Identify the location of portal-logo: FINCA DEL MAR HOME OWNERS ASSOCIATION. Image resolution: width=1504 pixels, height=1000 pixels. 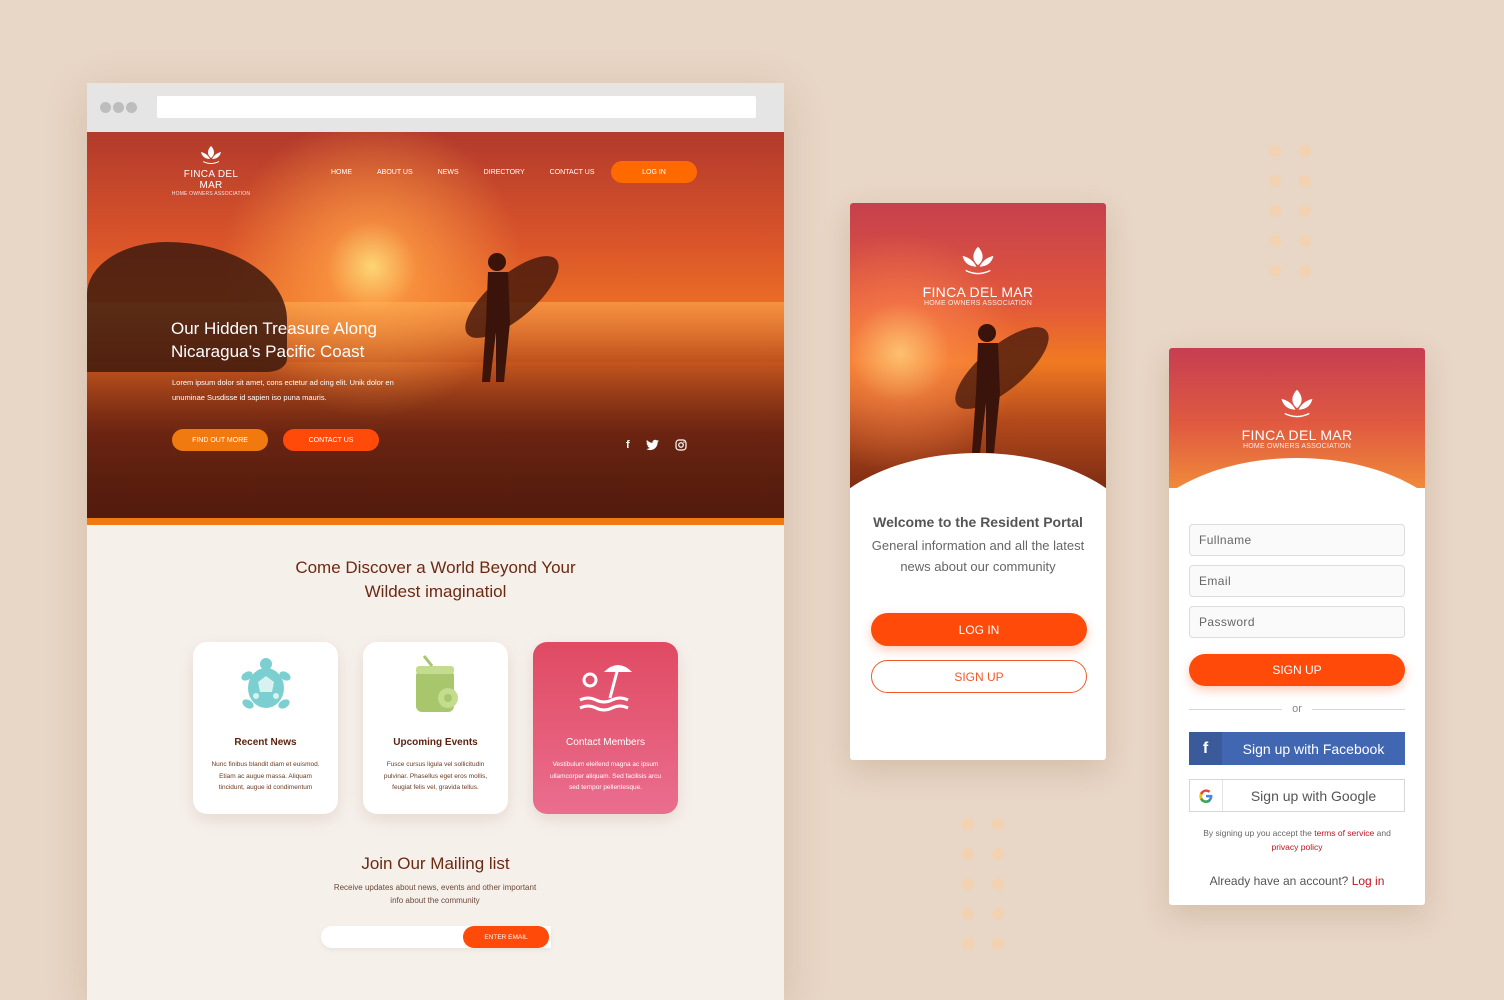
(978, 275).